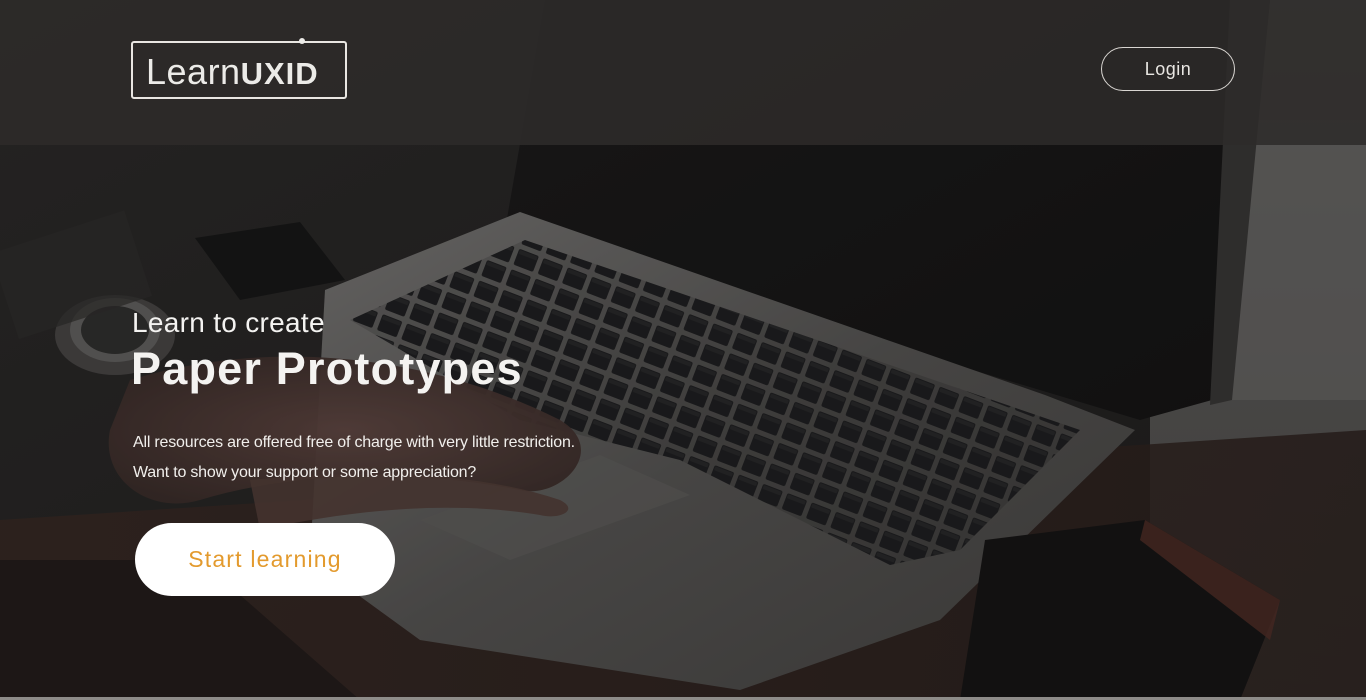 The height and width of the screenshot is (700, 1366). I want to click on logo-text: LearnUXID, so click(232, 73).